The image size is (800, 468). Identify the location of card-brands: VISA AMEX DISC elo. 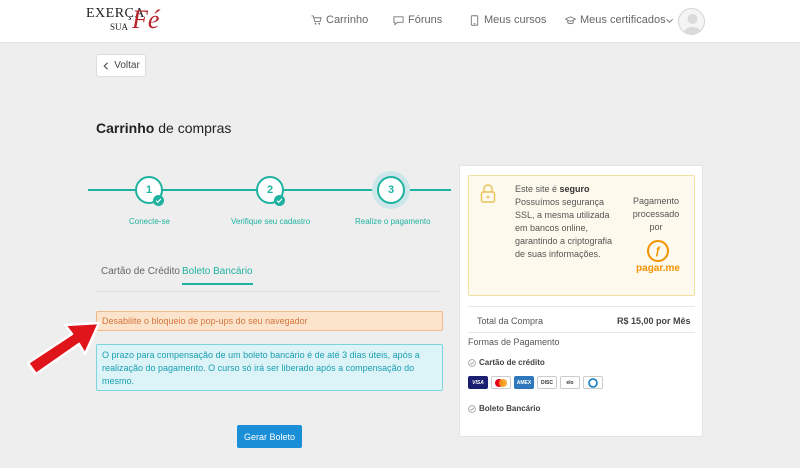
(535, 382).